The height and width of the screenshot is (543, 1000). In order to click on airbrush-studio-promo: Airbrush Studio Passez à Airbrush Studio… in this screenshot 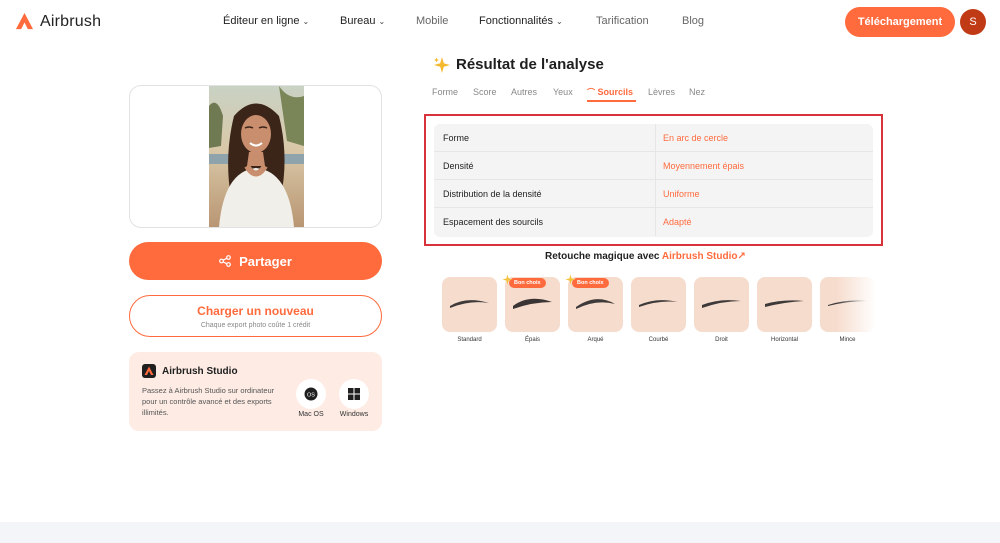, I will do `click(255, 391)`.